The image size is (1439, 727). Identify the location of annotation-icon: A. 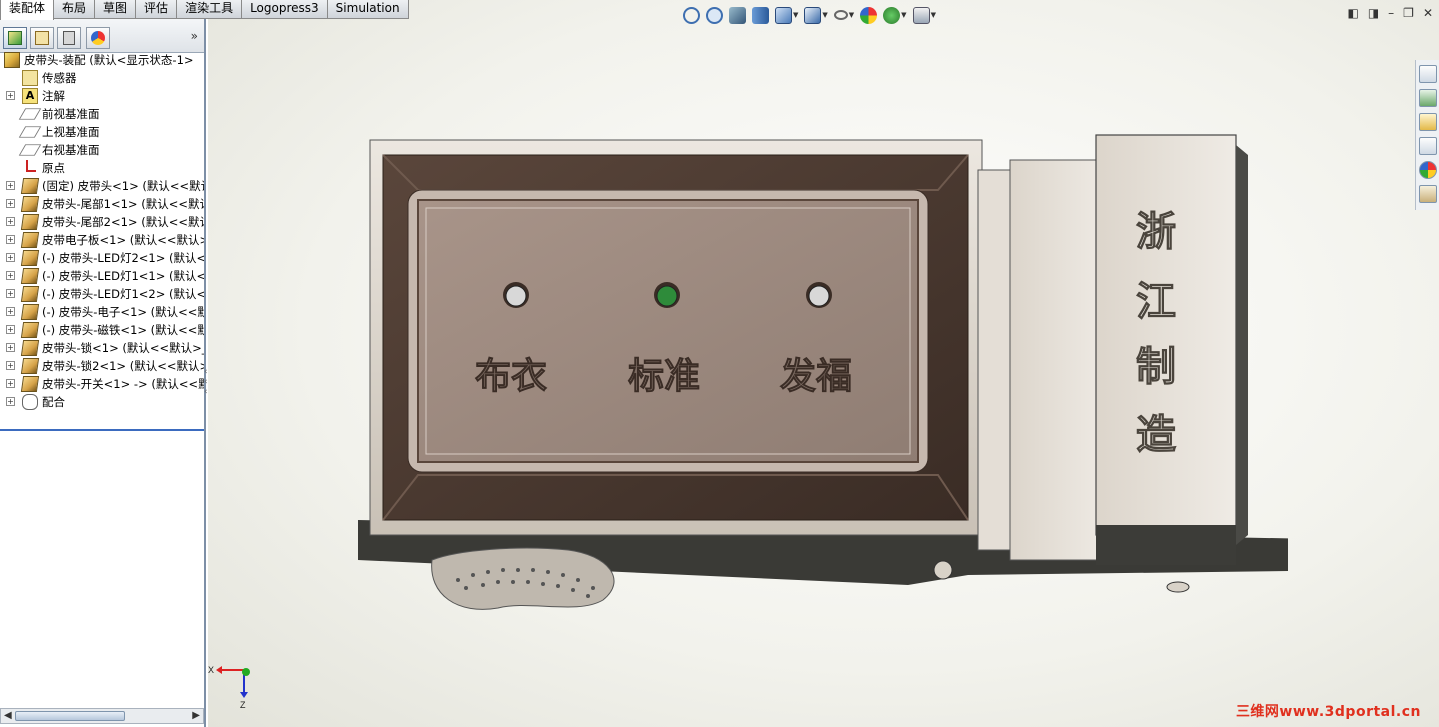
(30, 96).